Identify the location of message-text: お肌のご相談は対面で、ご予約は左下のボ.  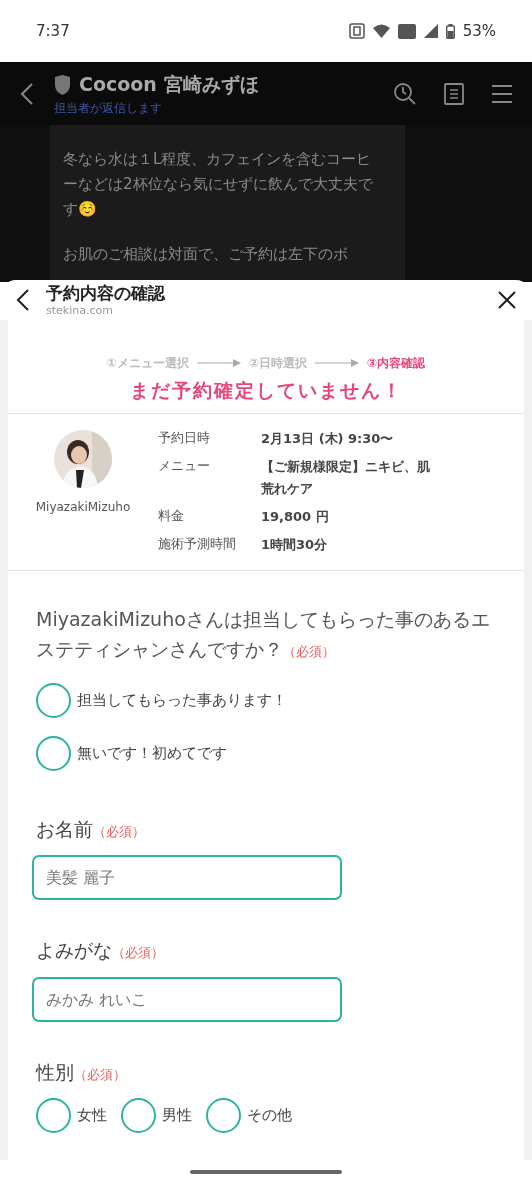
(206, 254).